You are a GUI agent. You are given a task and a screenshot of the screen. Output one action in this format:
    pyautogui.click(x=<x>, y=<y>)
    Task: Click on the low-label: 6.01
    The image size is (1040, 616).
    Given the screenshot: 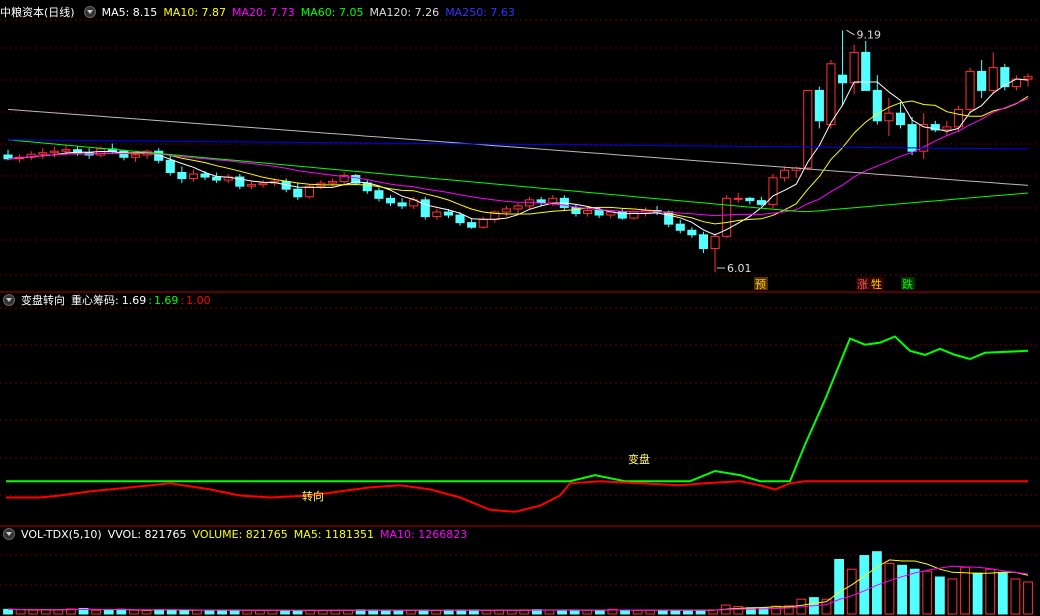 What is the action you would take?
    pyautogui.click(x=739, y=268)
    